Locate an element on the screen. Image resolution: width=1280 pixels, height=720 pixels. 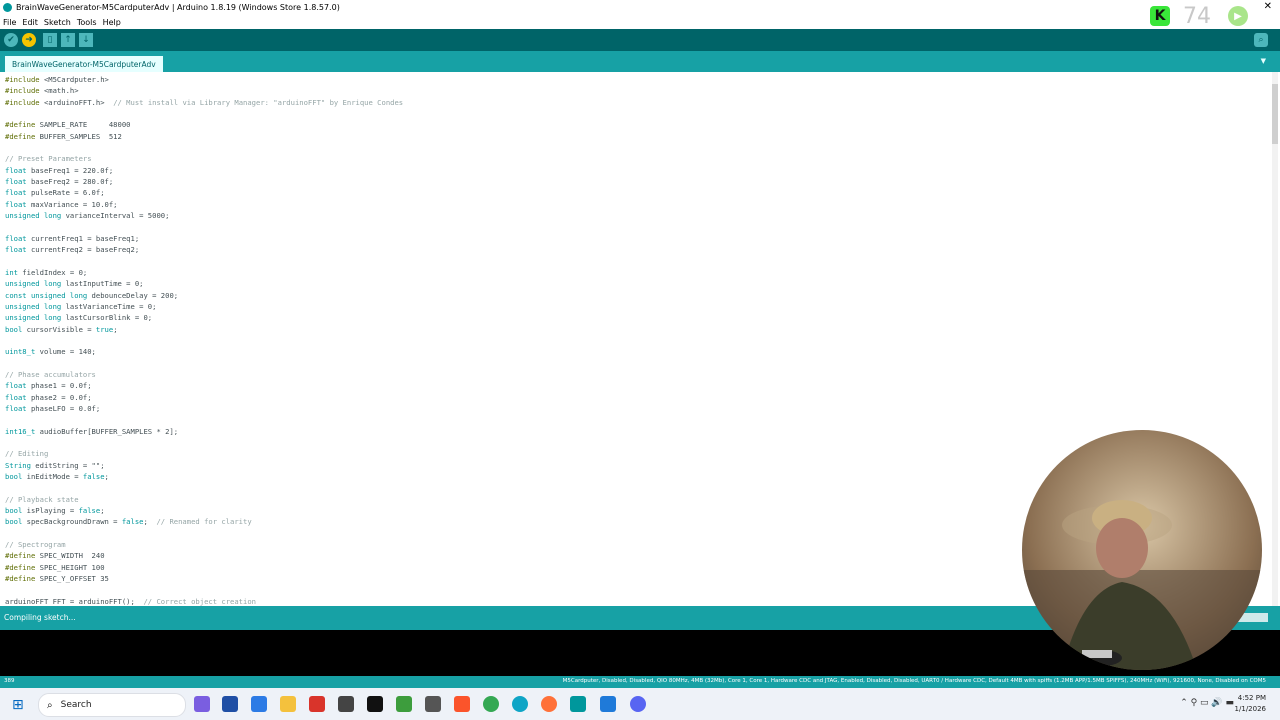
new-file-icon: ▯ is located at coordinates (50, 40).